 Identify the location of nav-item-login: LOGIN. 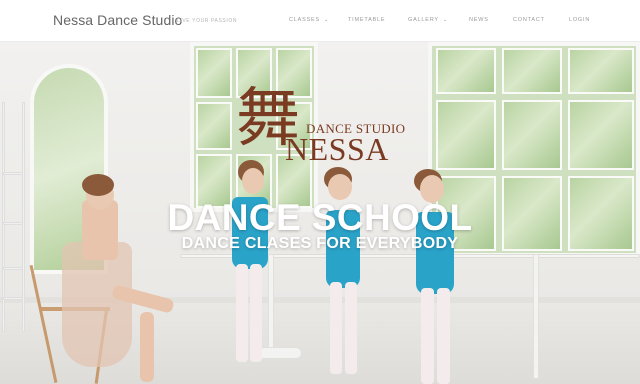
(579, 20).